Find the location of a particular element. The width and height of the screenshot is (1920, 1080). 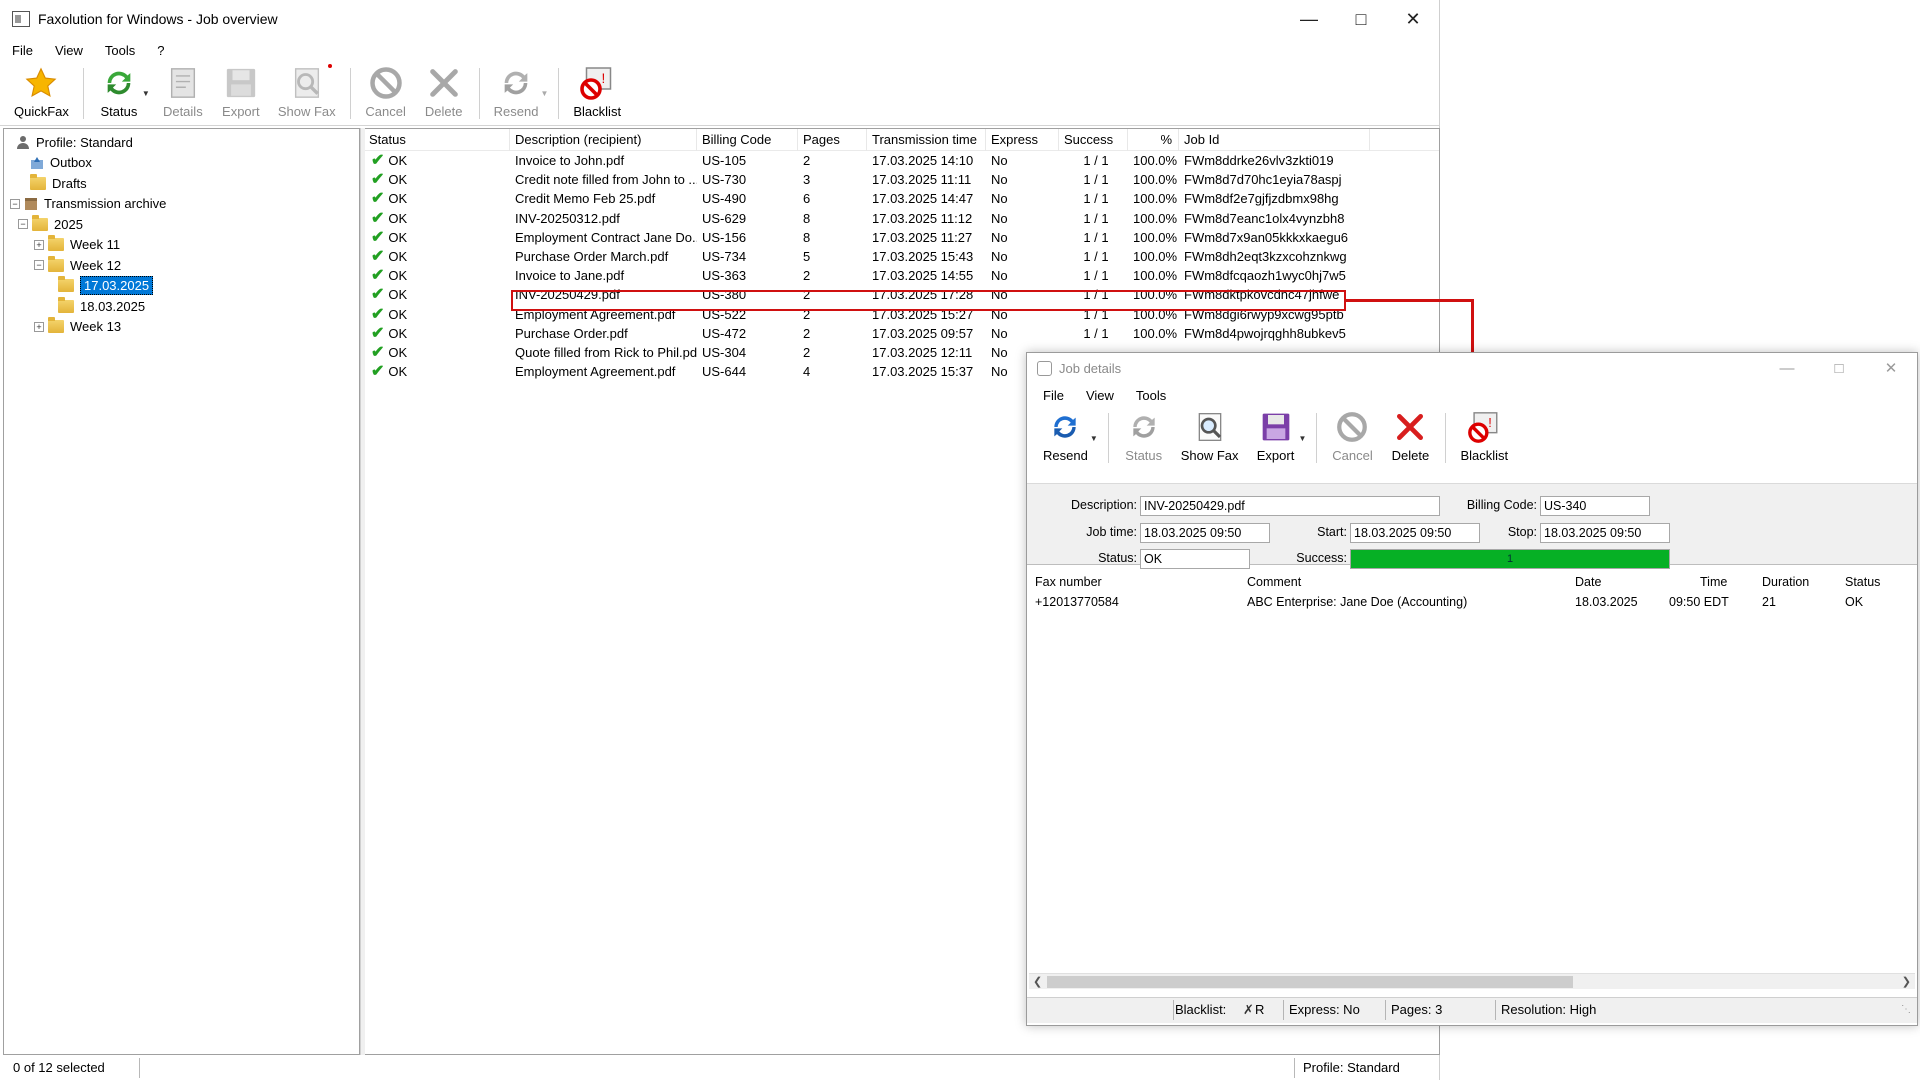

stop-field: 18.03.2025 09:50 is located at coordinates (1605, 533).